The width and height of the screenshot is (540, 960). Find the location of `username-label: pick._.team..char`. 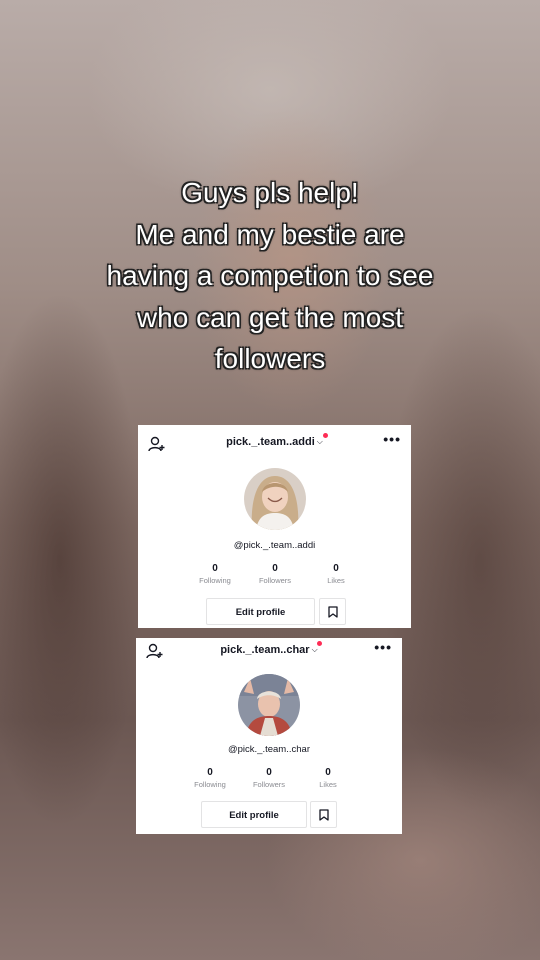

username-label: pick._.team..char is located at coordinates (265, 650).